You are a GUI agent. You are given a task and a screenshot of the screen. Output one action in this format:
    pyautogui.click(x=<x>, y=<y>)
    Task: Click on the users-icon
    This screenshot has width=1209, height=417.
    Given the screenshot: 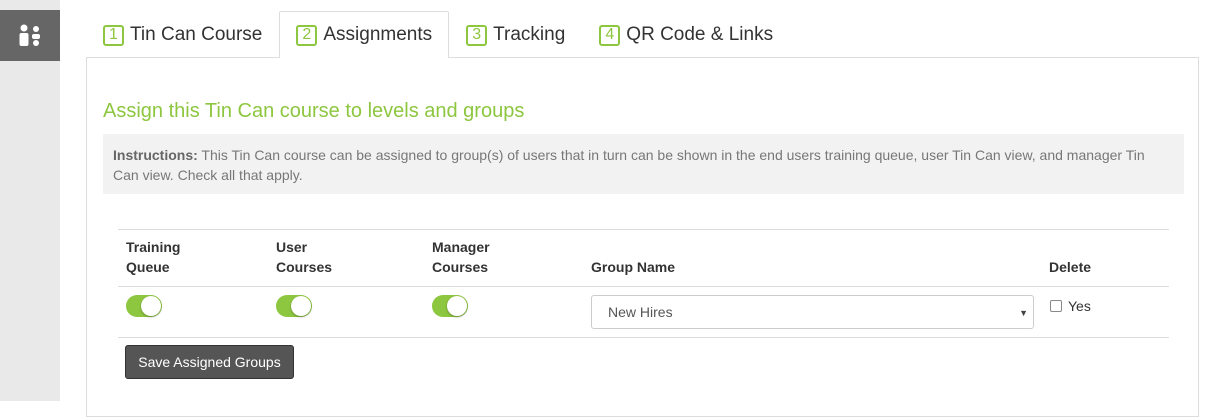 What is the action you would take?
    pyautogui.click(x=29, y=35)
    